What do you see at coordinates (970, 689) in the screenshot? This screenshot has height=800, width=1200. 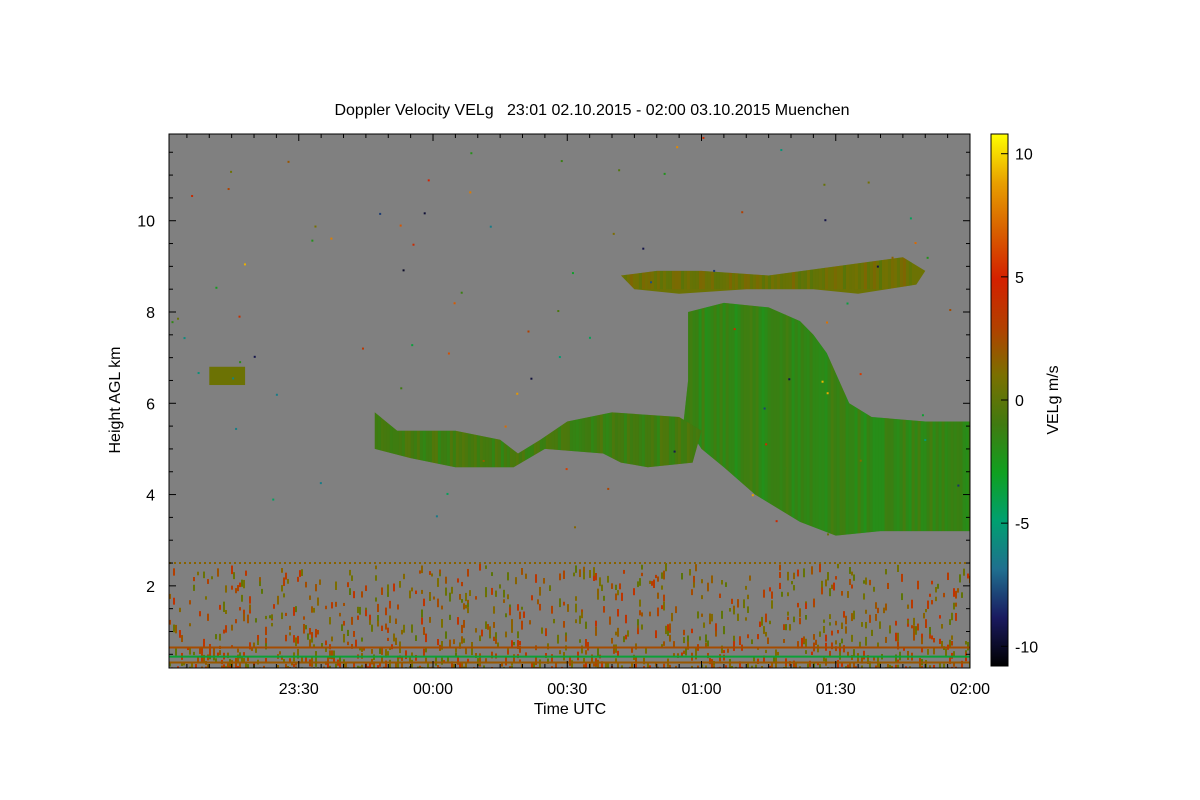 I see `x-tick-label: 02:00` at bounding box center [970, 689].